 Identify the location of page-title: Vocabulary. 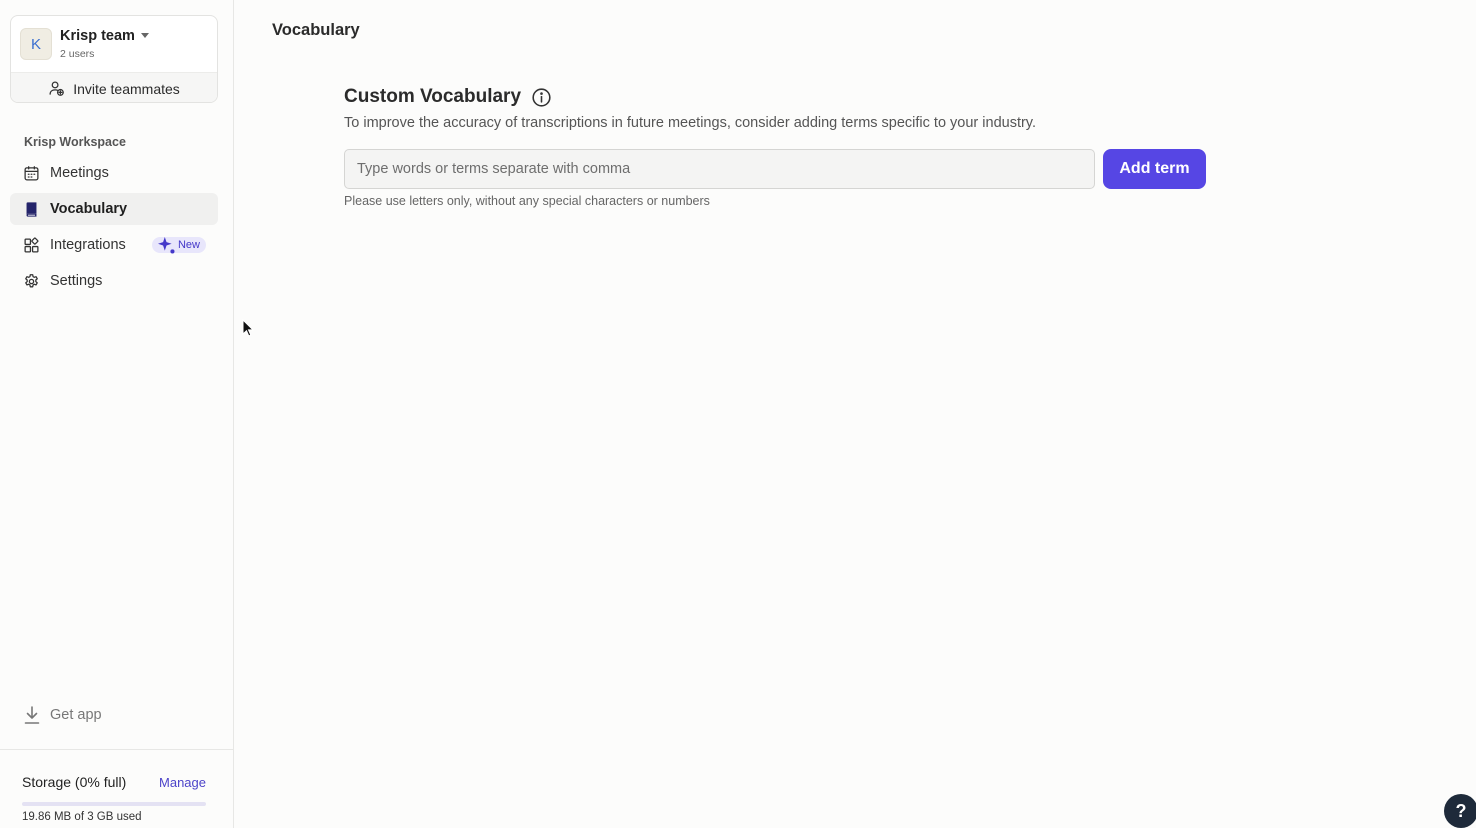
(316, 30).